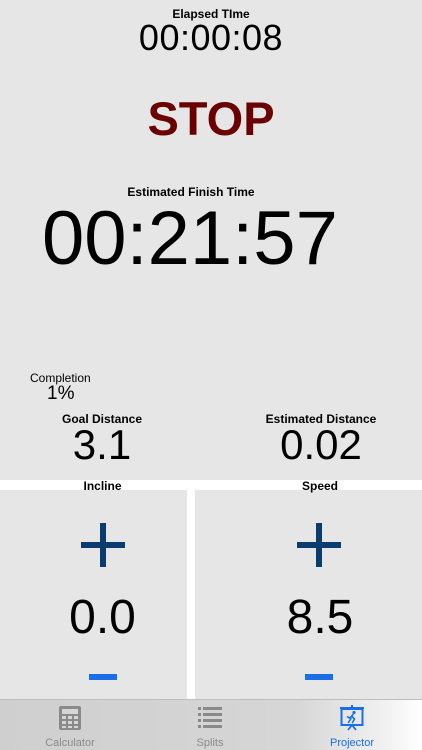  I want to click on incline-minus-button, so click(103, 677).